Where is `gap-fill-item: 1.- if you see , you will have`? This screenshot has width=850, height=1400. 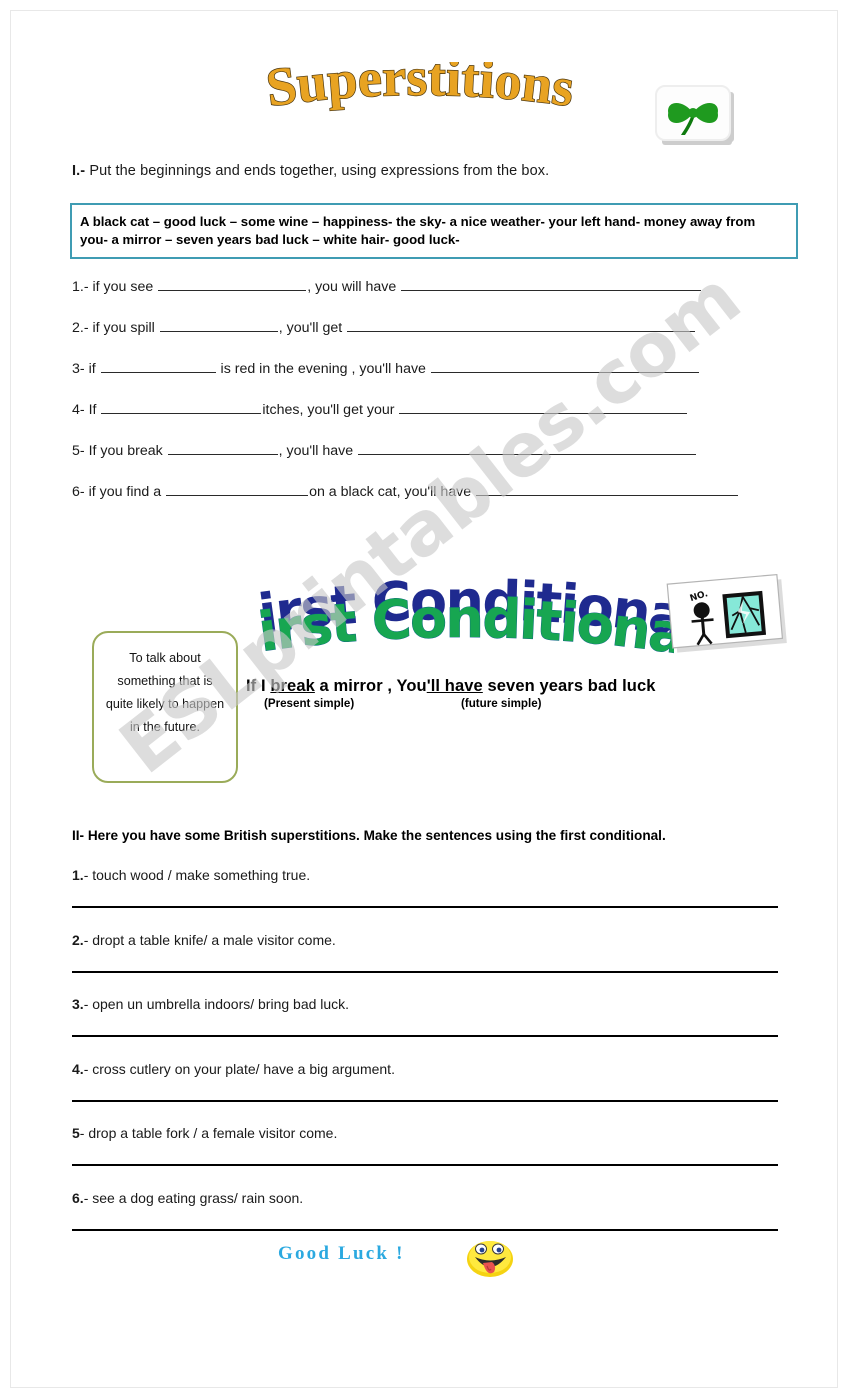 gap-fill-item: 1.- if you see , you will have is located at coordinates (428, 298).